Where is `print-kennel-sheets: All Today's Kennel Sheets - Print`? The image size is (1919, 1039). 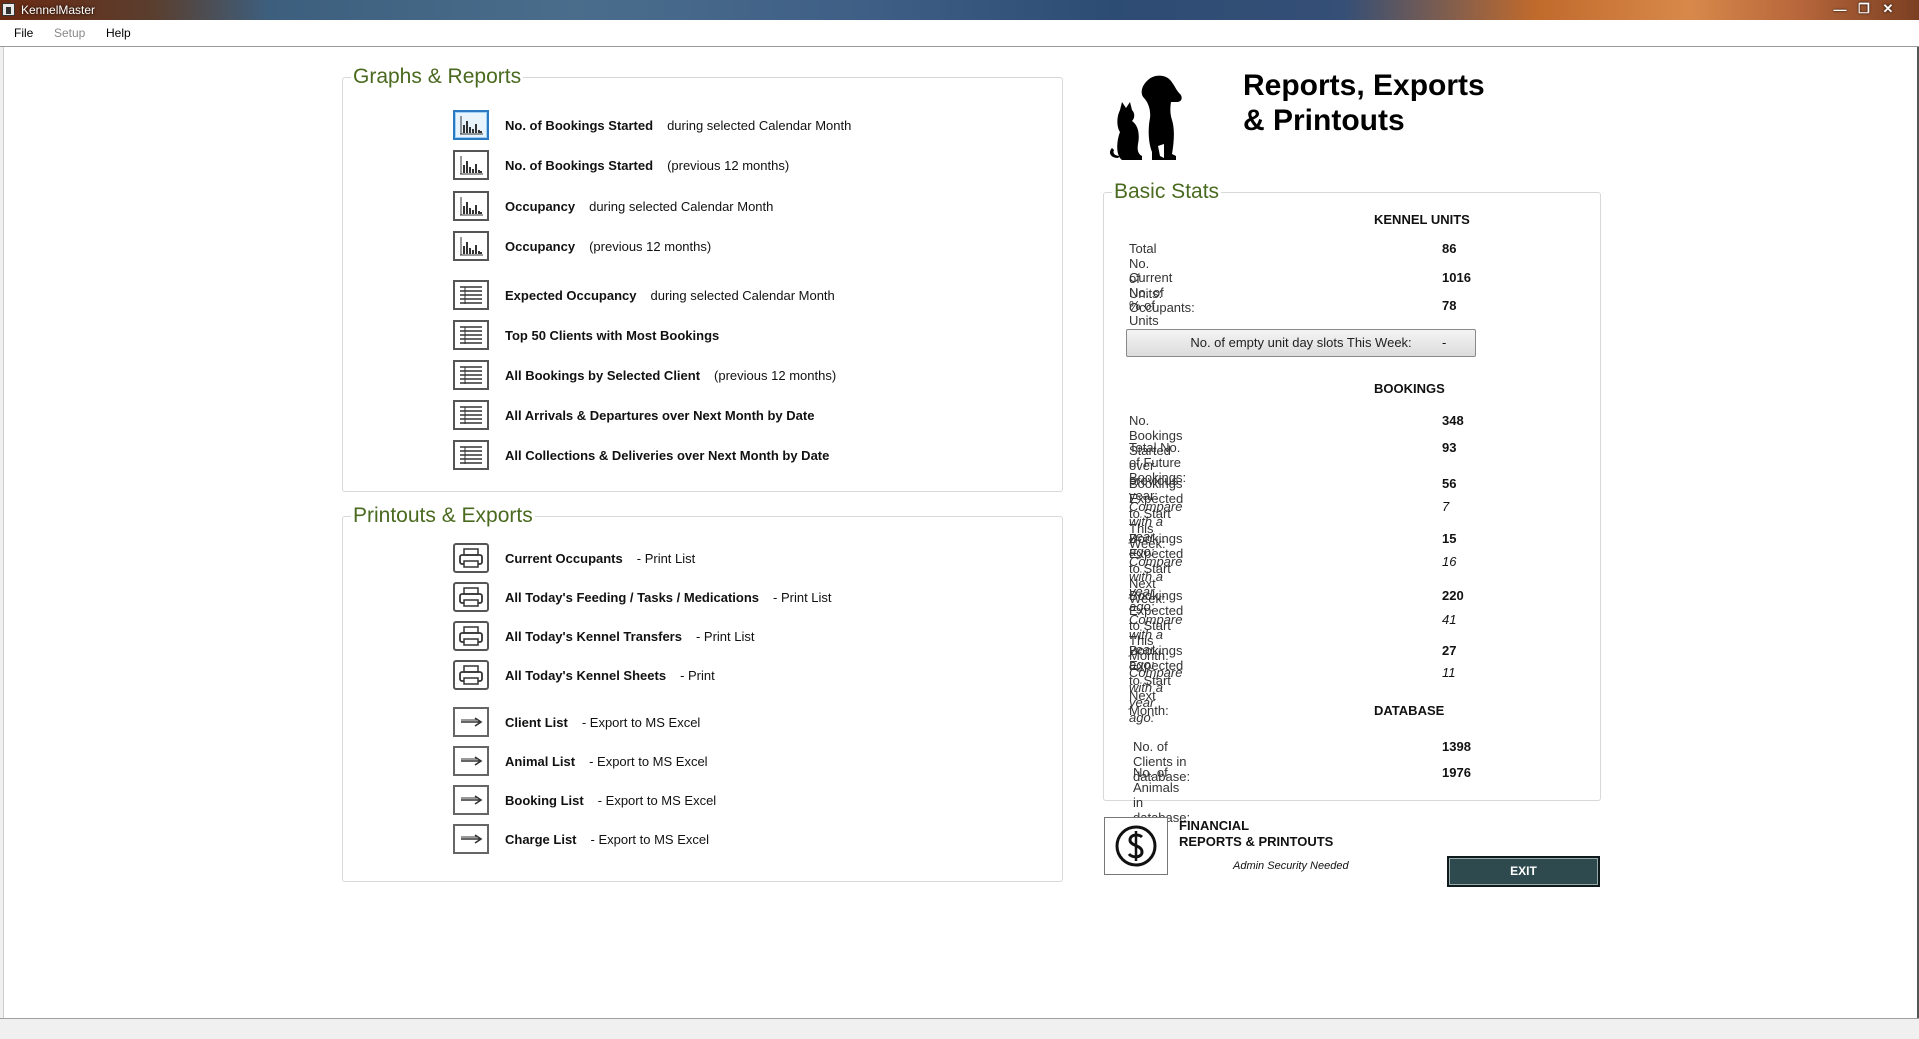
print-kennel-sheets: All Today's Kennel Sheets - Print is located at coordinates (584, 675).